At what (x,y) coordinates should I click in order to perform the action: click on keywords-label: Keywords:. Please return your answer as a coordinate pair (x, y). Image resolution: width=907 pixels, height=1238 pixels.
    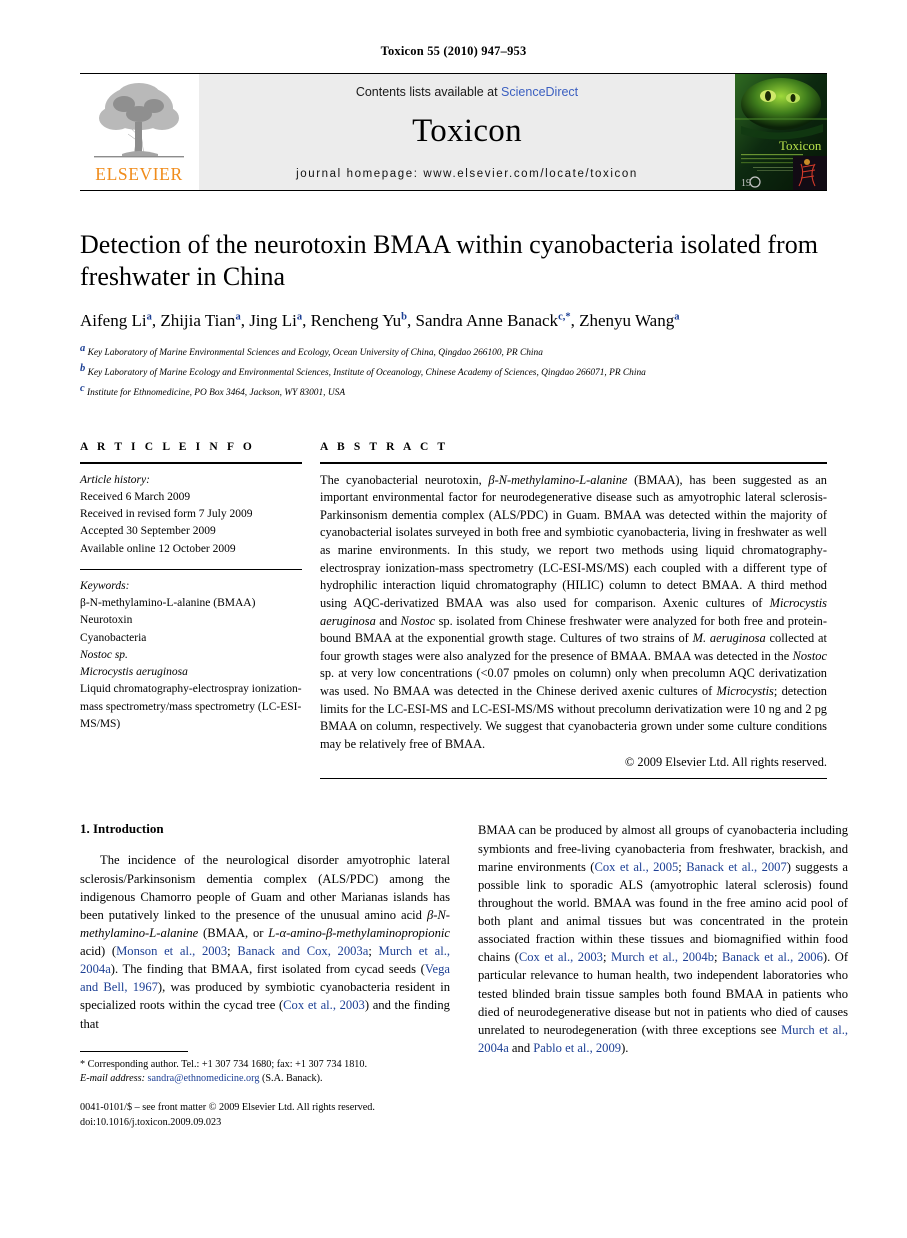
    Looking at the image, I should click on (105, 585).